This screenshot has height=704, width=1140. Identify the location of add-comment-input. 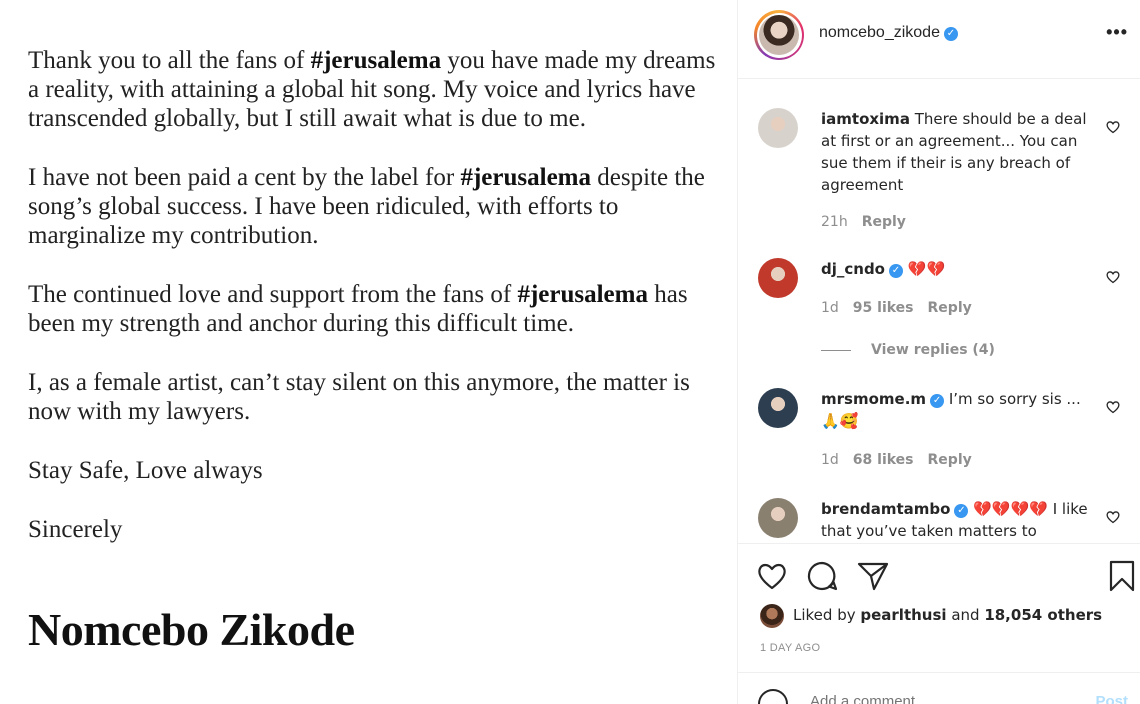
(940, 698).